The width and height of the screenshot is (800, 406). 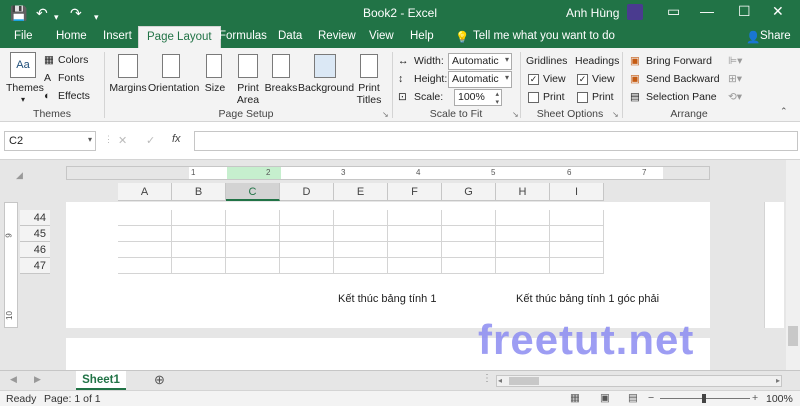 I want to click on cell-g45, so click(x=469, y=234).